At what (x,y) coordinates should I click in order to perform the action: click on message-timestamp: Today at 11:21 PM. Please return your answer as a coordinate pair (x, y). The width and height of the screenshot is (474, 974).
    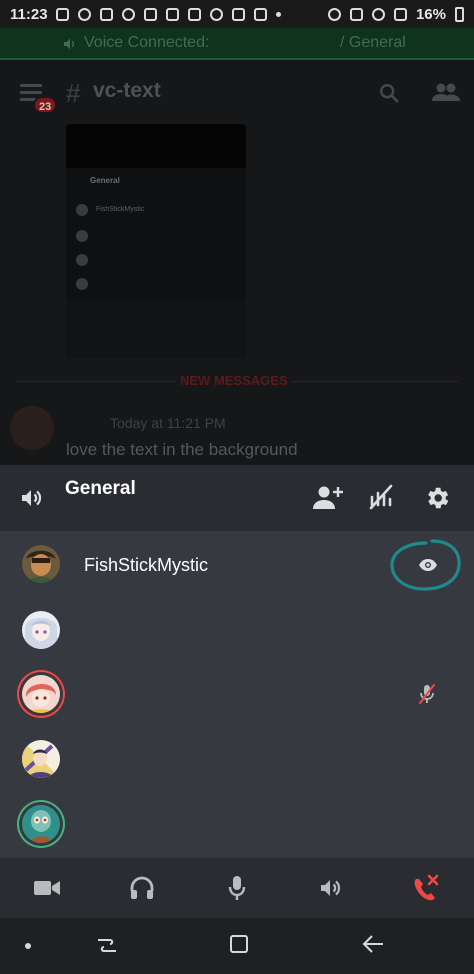
    Looking at the image, I should click on (168, 423).